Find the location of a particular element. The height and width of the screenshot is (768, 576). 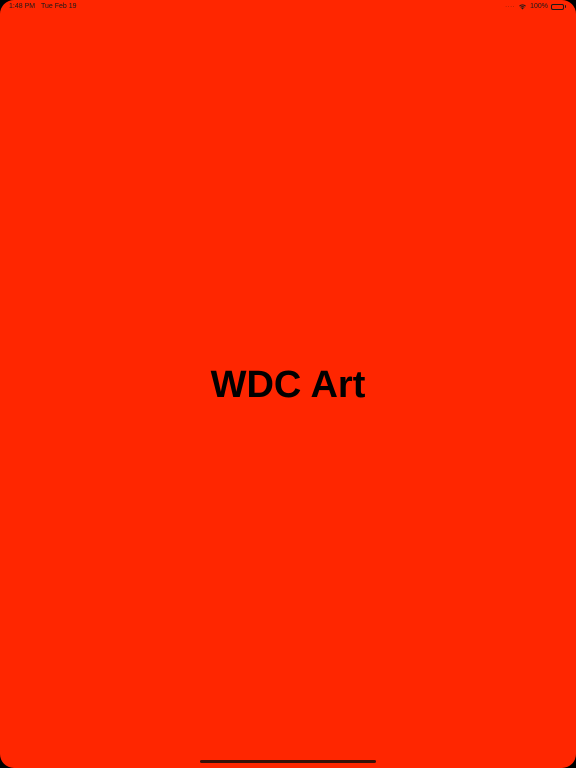

battery-icon is located at coordinates (558, 6).